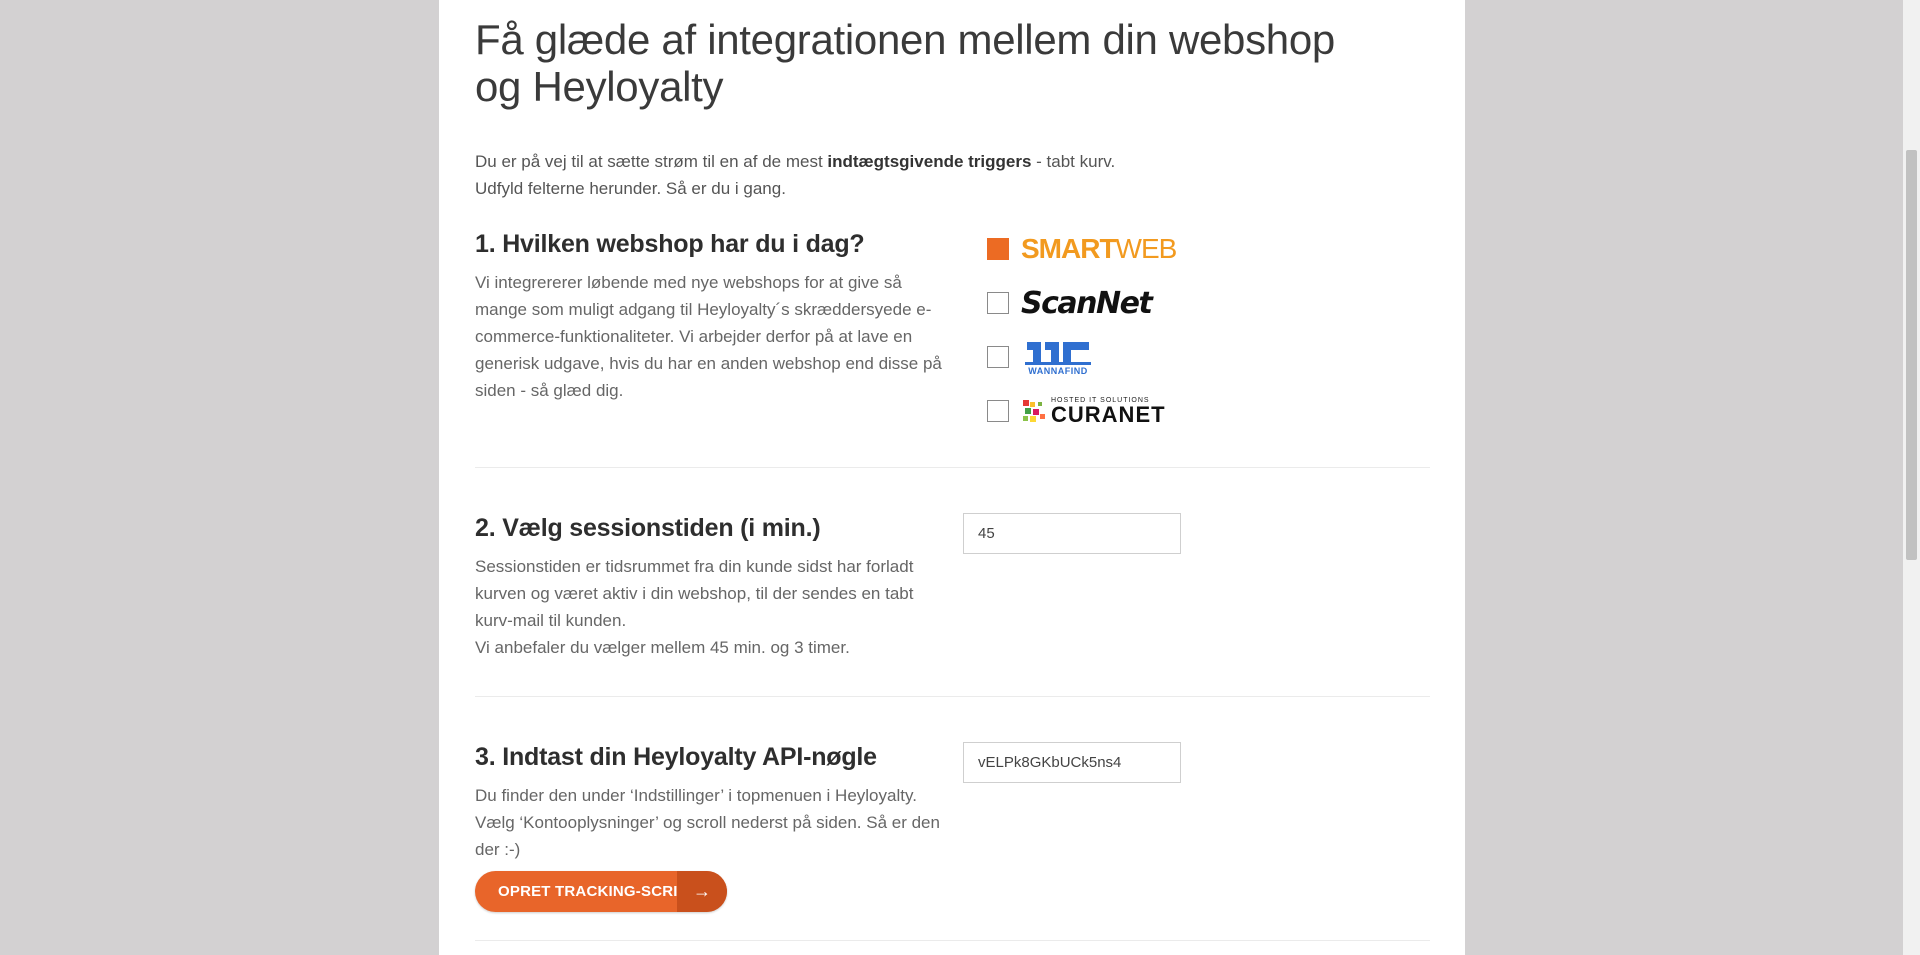 This screenshot has width=1920, height=955. Describe the element at coordinates (1146, 248) in the screenshot. I see `smartweb-logo-light: WEB` at that location.